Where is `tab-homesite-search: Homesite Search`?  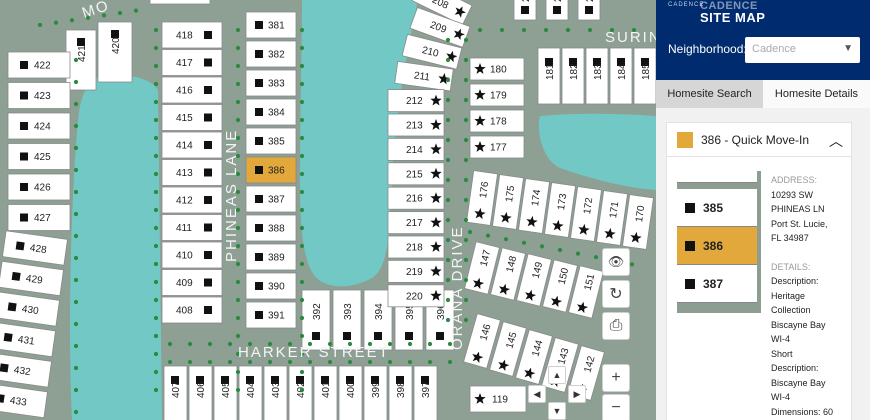 tab-homesite-search: Homesite Search is located at coordinates (709, 94).